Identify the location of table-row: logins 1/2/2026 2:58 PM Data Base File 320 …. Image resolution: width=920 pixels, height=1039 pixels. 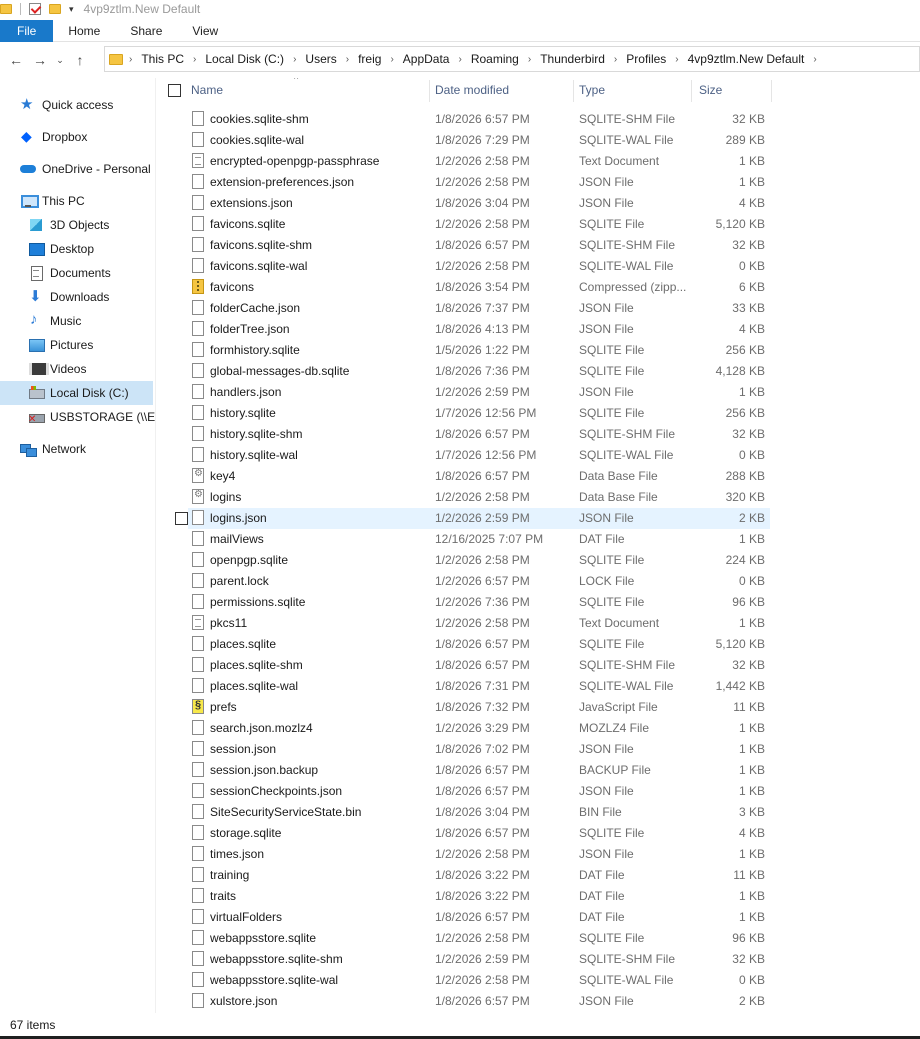
(479, 497).